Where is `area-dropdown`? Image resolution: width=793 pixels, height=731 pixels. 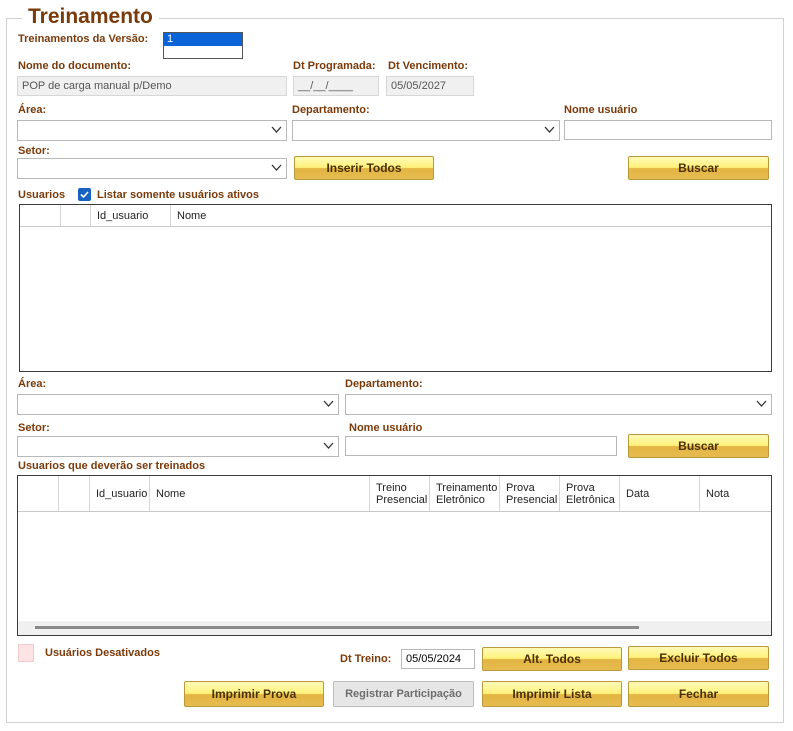 area-dropdown is located at coordinates (152, 130).